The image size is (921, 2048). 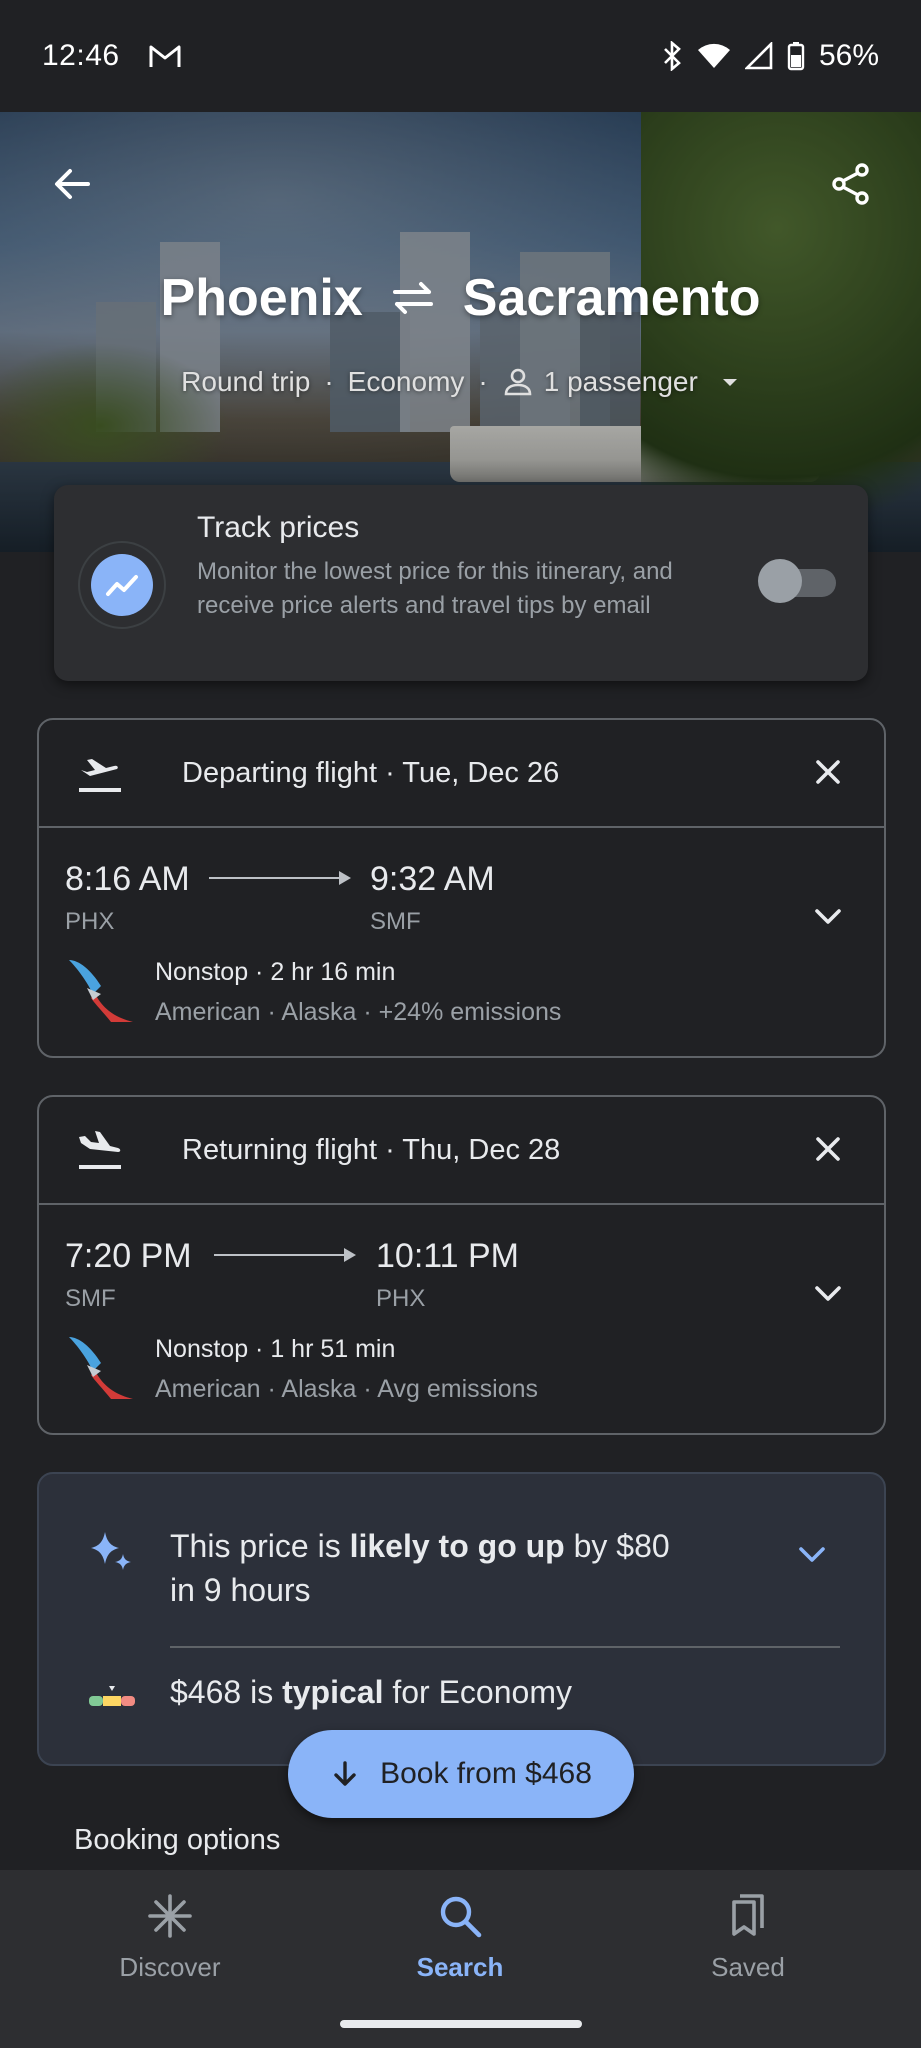 What do you see at coordinates (518, 382) in the screenshot?
I see `person-icon` at bounding box center [518, 382].